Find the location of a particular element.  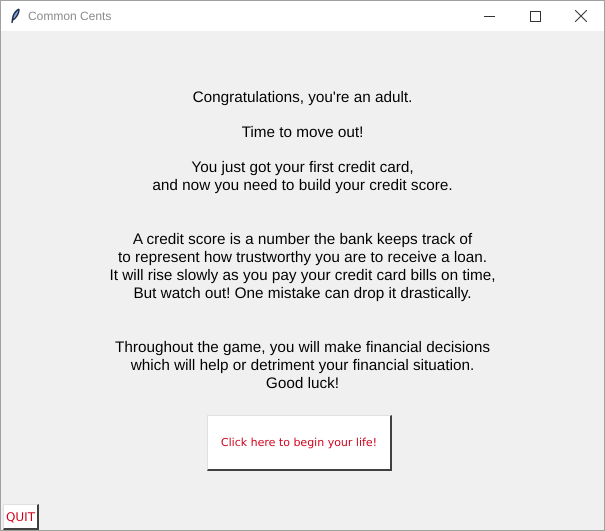

paragraph: Throughout the game, you will make financial decisions which will help or detriment your financial situation. Good luck! is located at coordinates (302, 366).